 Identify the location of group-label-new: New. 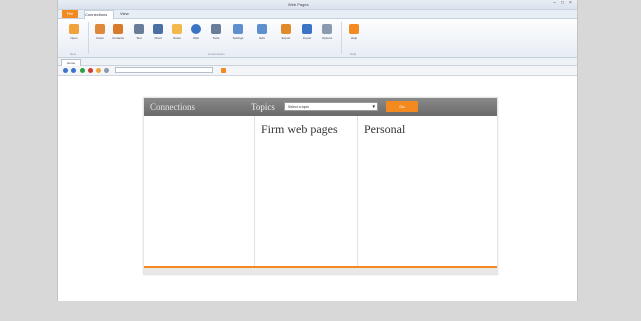
(73, 54).